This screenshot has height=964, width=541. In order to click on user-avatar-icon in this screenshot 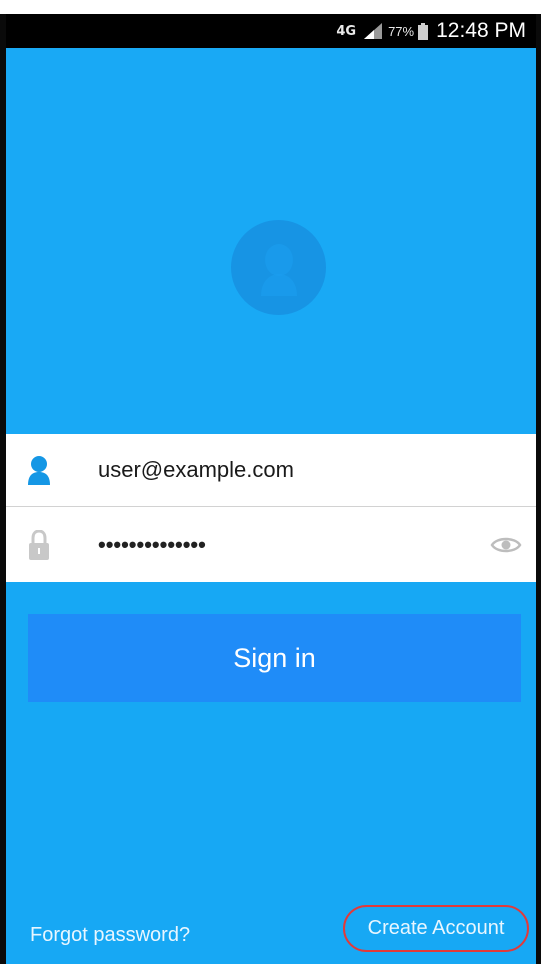, I will do `click(278, 267)`.